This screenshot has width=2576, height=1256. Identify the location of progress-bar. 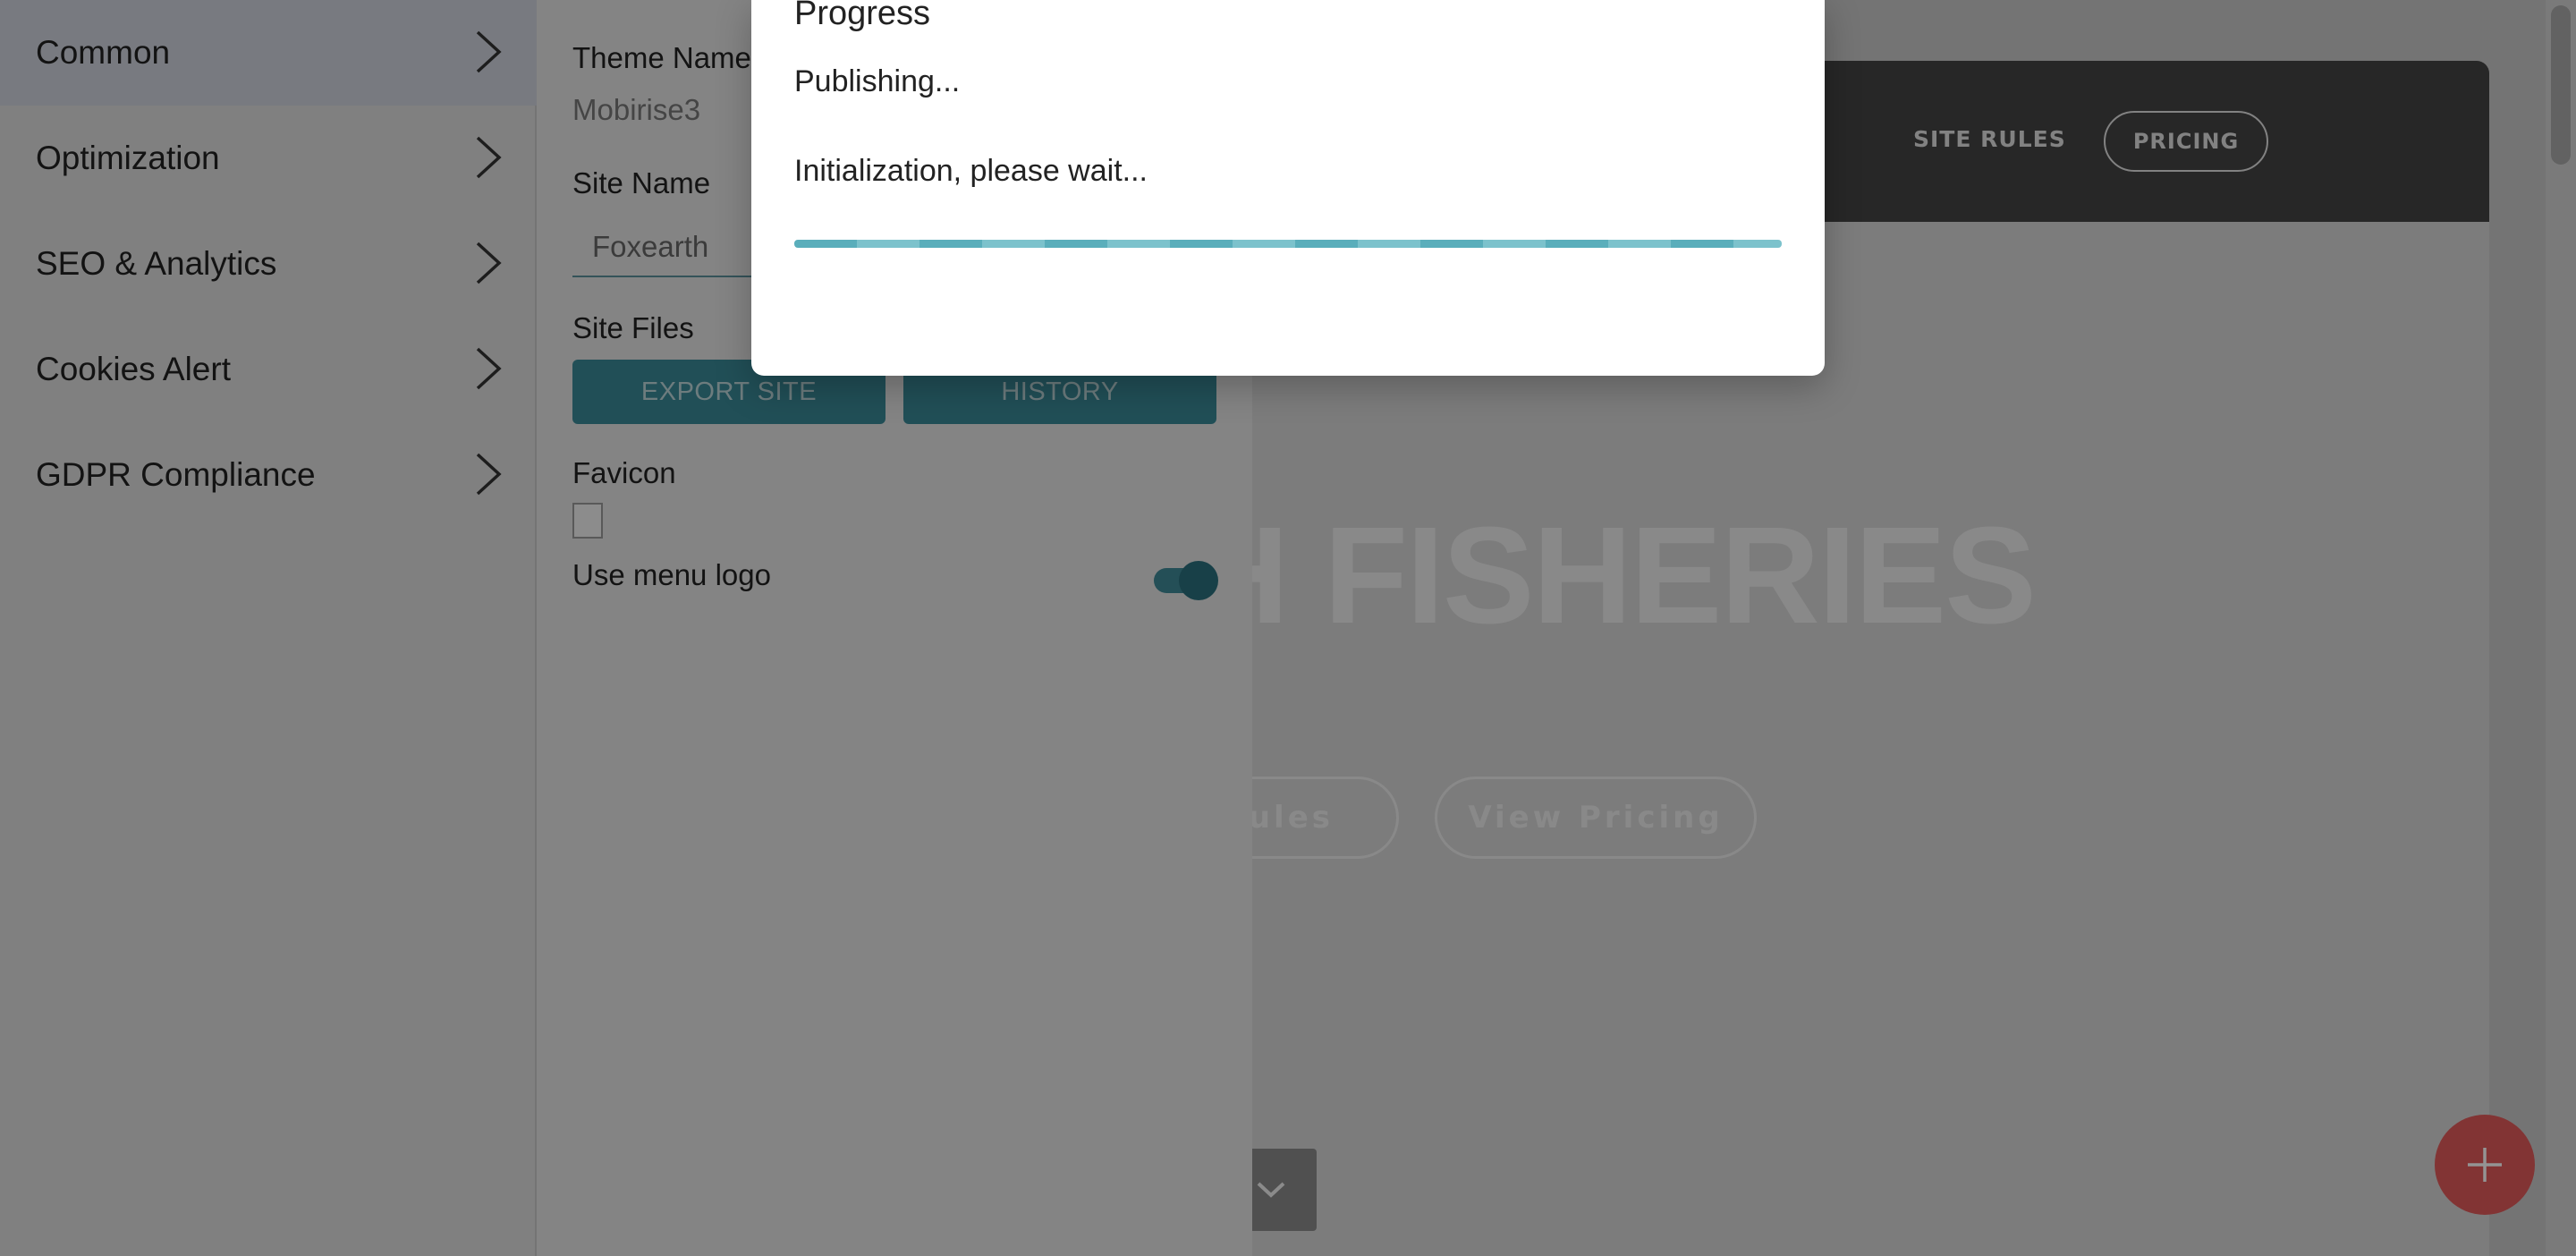
(1288, 244).